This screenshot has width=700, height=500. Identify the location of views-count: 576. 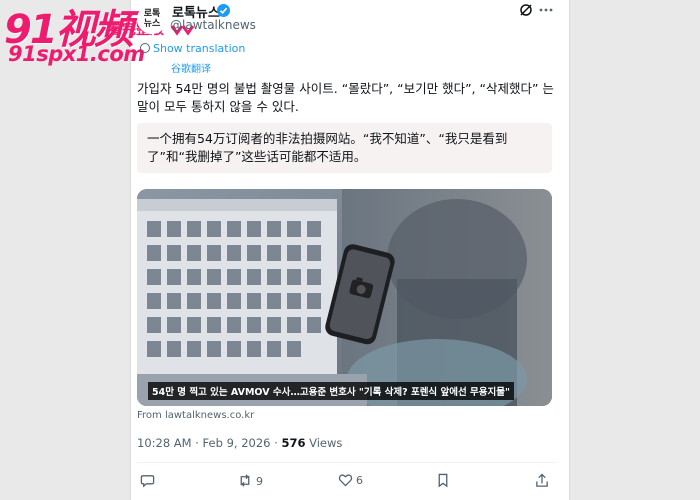
(293, 443).